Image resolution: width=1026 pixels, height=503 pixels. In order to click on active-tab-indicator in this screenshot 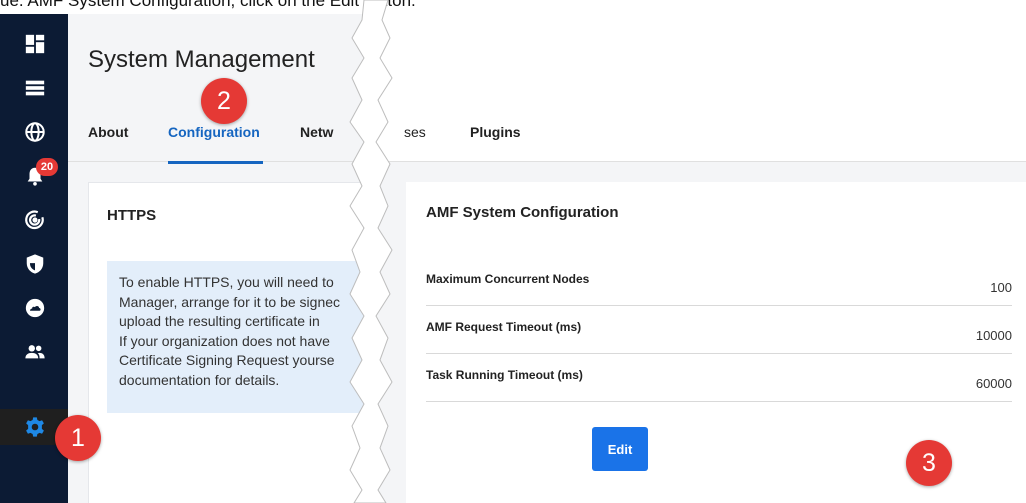, I will do `click(215, 162)`.